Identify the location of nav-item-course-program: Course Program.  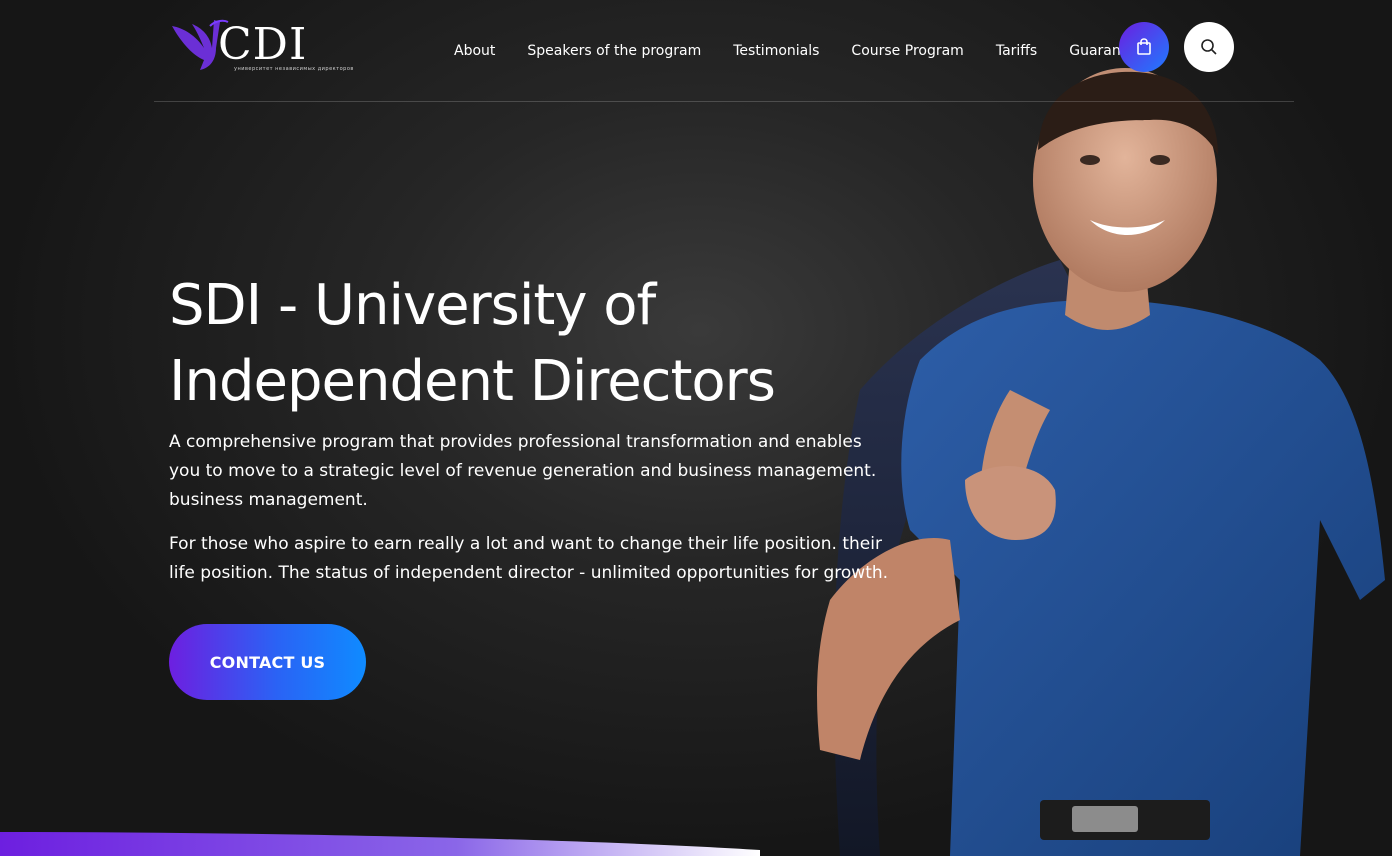
(907, 51).